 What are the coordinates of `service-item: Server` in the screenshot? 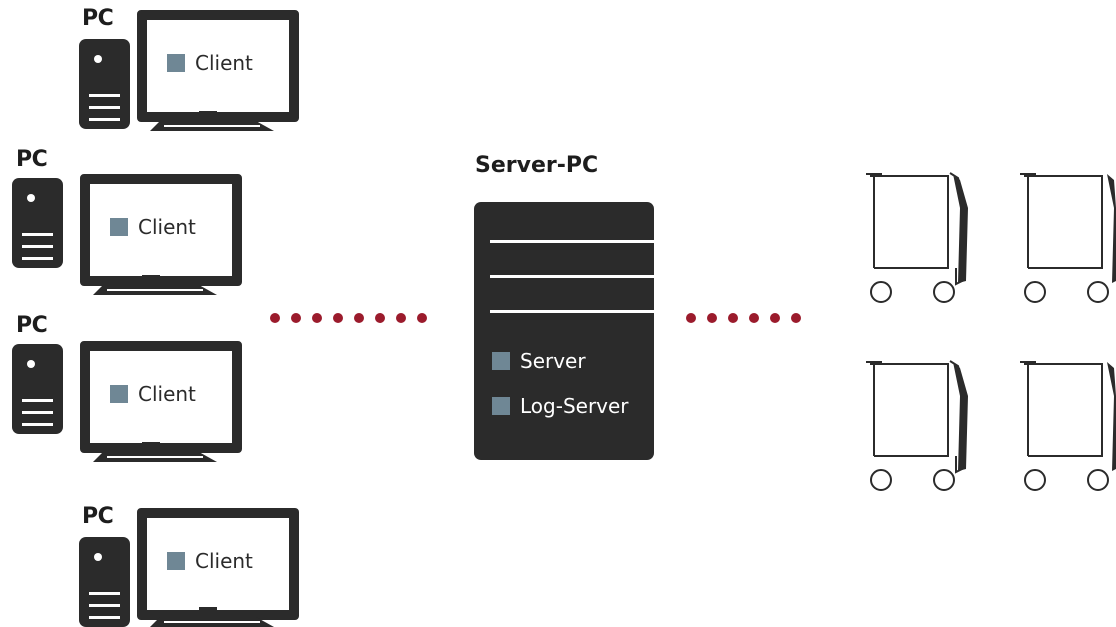 It's located at (539, 361).